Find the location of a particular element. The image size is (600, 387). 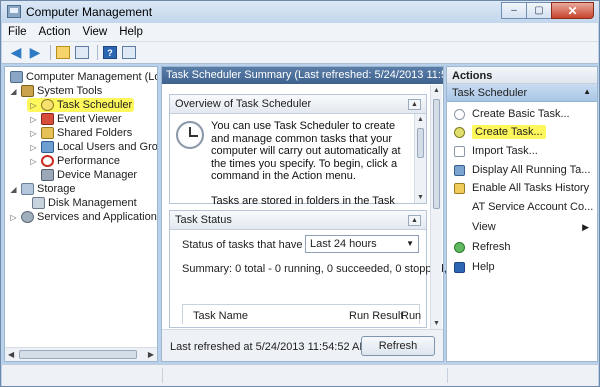

column-run-result: Run Result is located at coordinates (376, 316).